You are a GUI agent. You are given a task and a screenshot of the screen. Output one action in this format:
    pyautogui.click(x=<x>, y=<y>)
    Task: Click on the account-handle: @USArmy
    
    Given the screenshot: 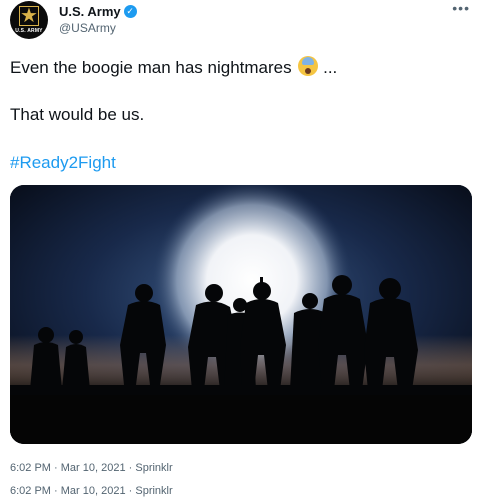 What is the action you would take?
    pyautogui.click(x=98, y=28)
    